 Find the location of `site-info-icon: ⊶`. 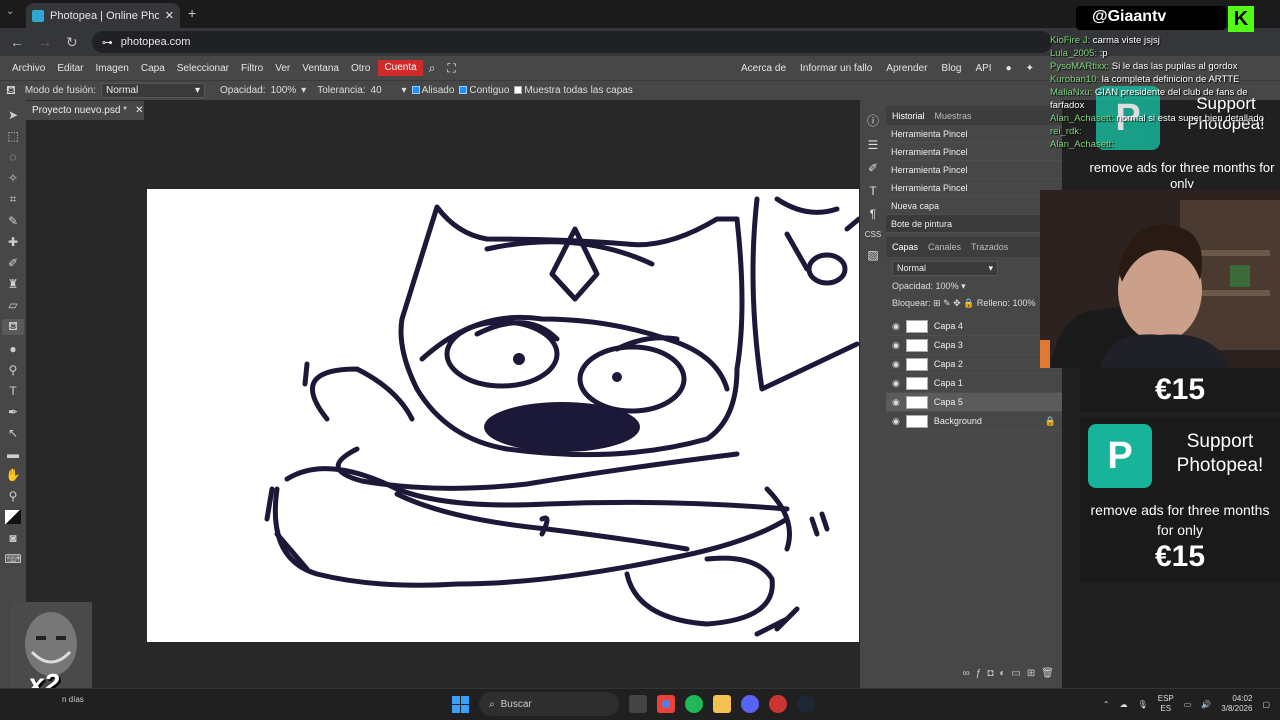

site-info-icon: ⊶ is located at coordinates (107, 42).